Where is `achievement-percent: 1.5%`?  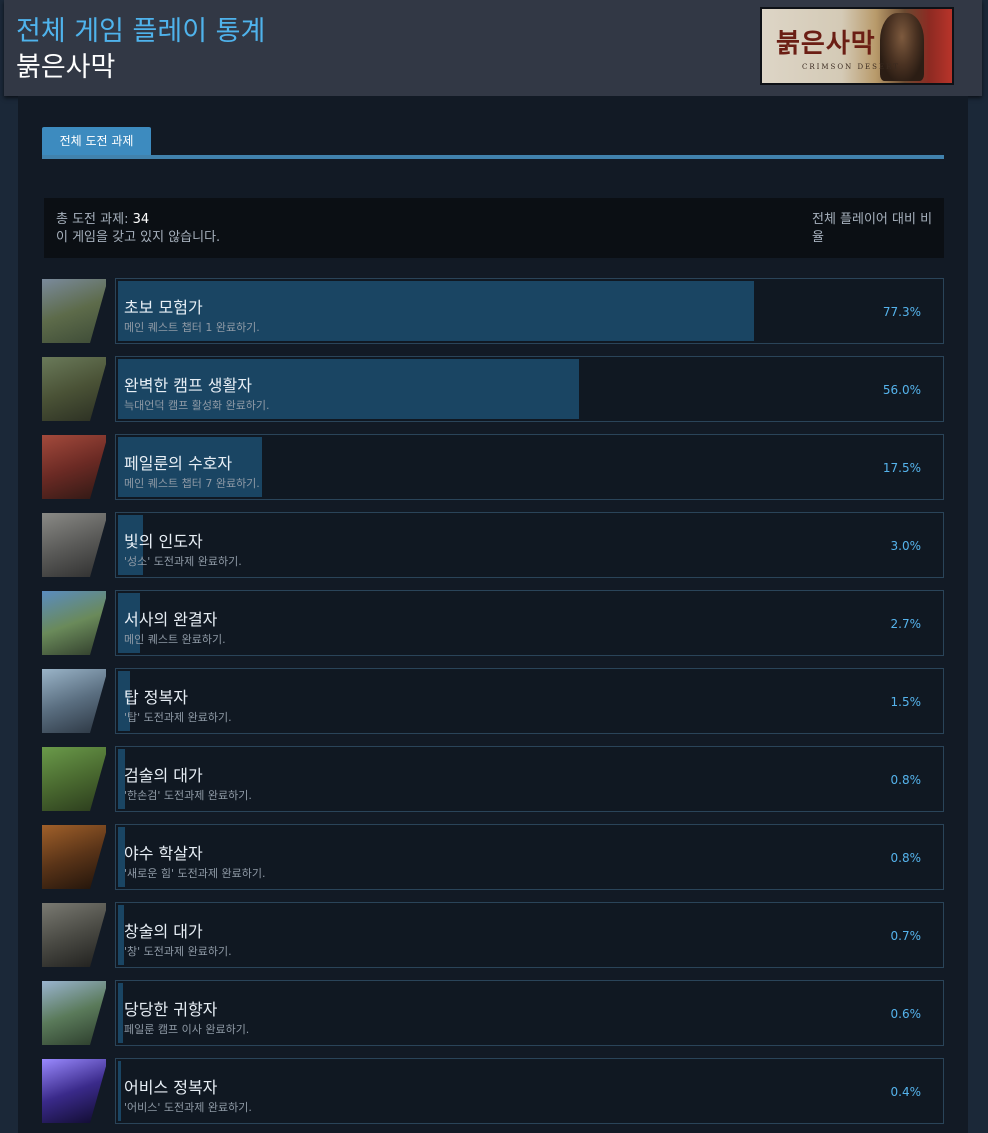
achievement-percent: 1.5% is located at coordinates (906, 702).